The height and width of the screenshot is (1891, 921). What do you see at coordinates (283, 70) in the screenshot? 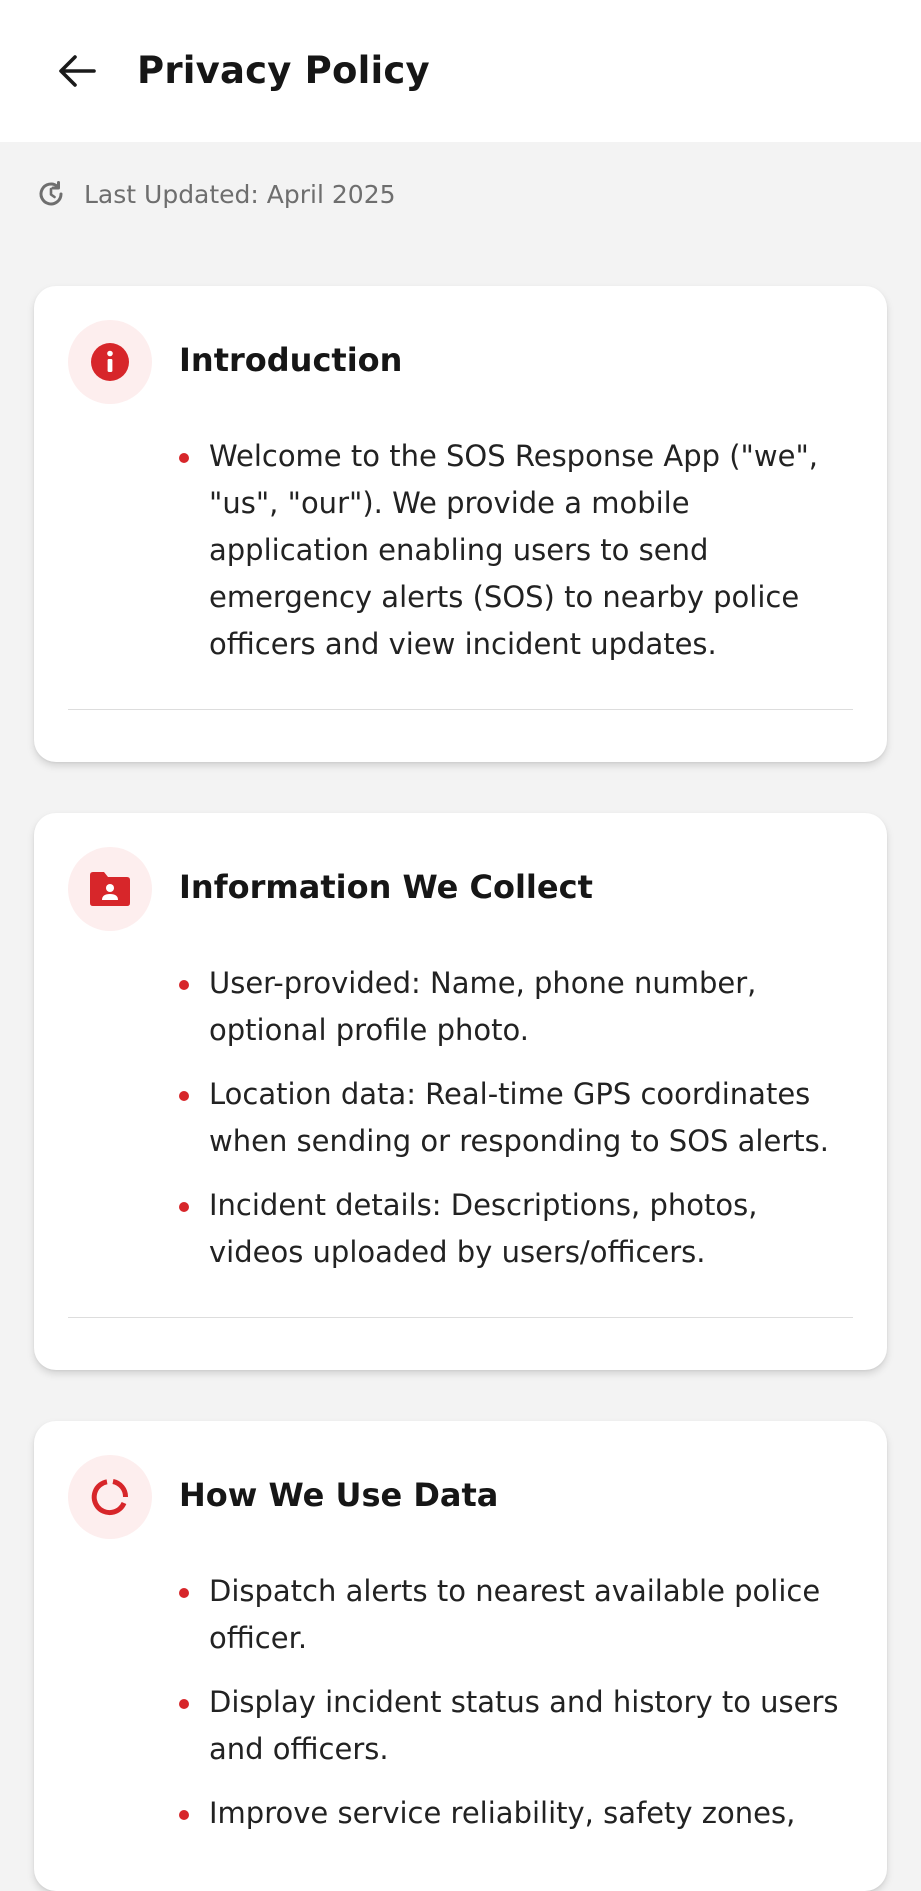
I see `page-title: Privacy Policy` at bounding box center [283, 70].